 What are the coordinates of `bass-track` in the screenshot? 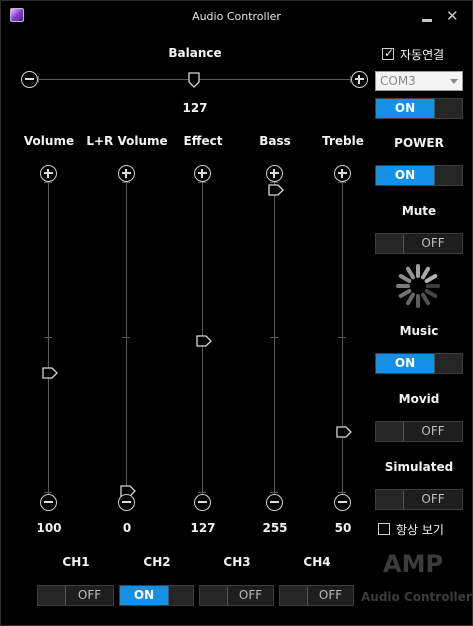 It's located at (274, 338).